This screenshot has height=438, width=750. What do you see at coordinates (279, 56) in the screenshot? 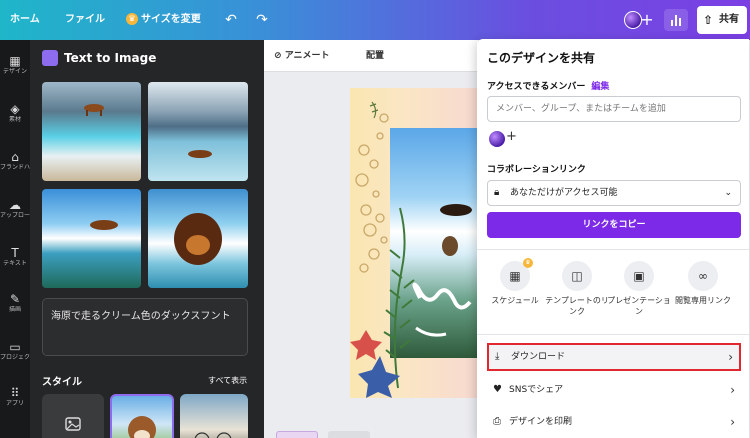
I see `animate-icon: ⊘` at bounding box center [279, 56].